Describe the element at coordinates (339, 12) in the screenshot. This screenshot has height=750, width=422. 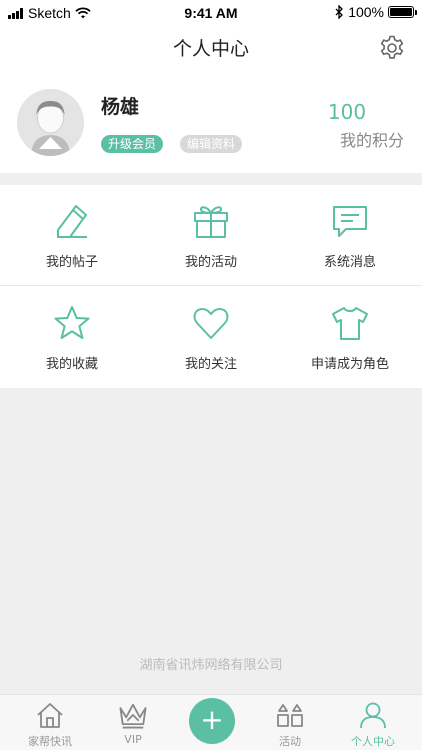
I see `bluetooth-icon` at that location.